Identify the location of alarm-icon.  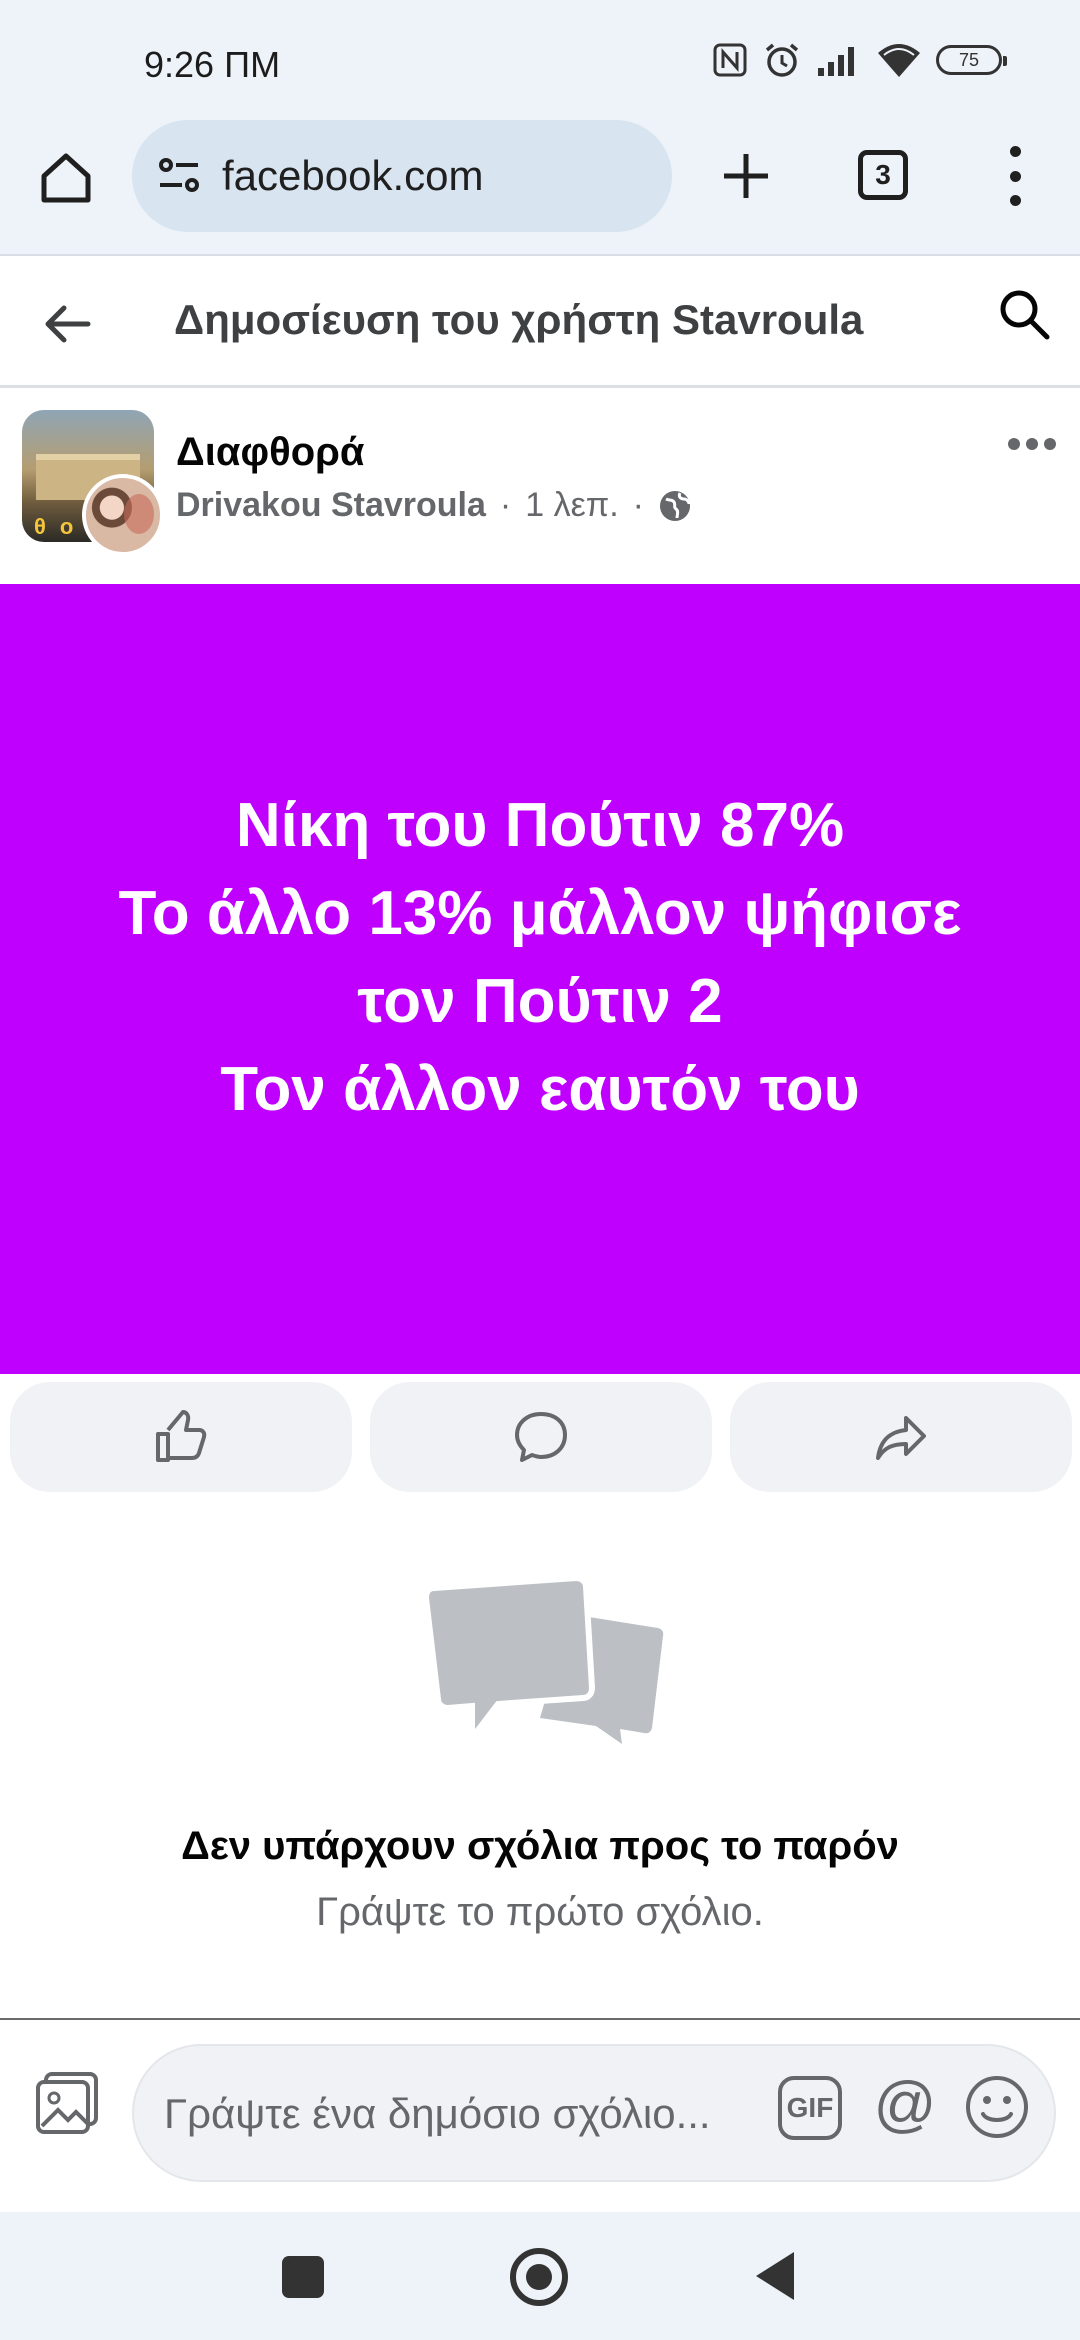
(782, 60).